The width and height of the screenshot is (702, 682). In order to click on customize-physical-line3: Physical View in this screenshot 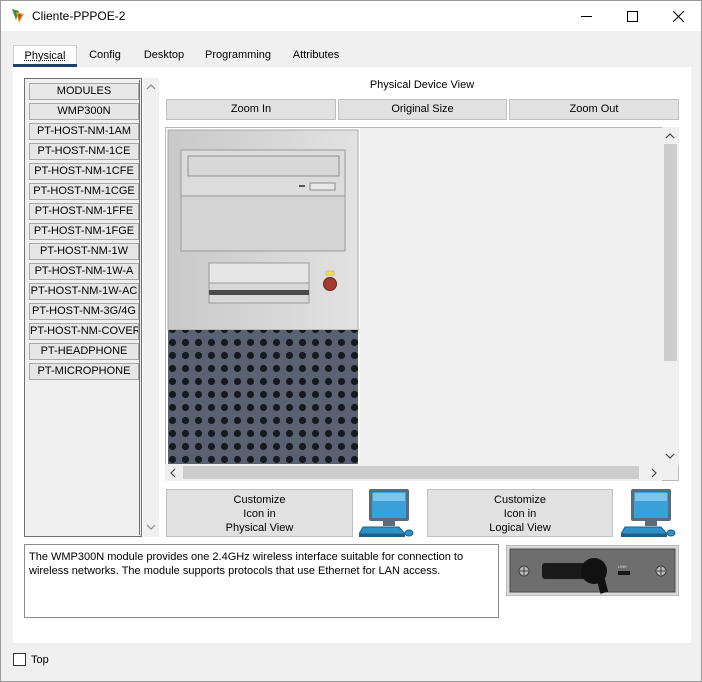, I will do `click(259, 528)`.